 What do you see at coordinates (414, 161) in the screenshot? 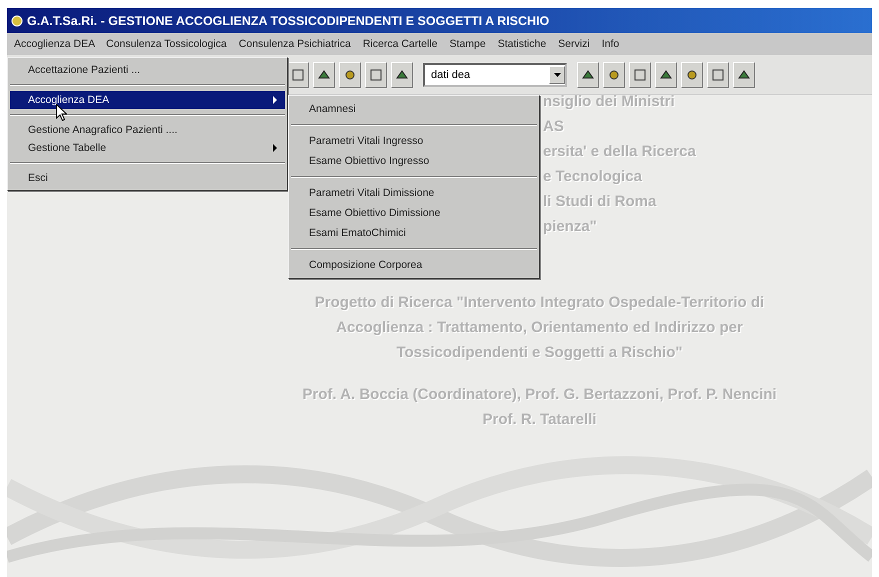
I see `menu-item: Esame Obiettivo Ingresso` at bounding box center [414, 161].